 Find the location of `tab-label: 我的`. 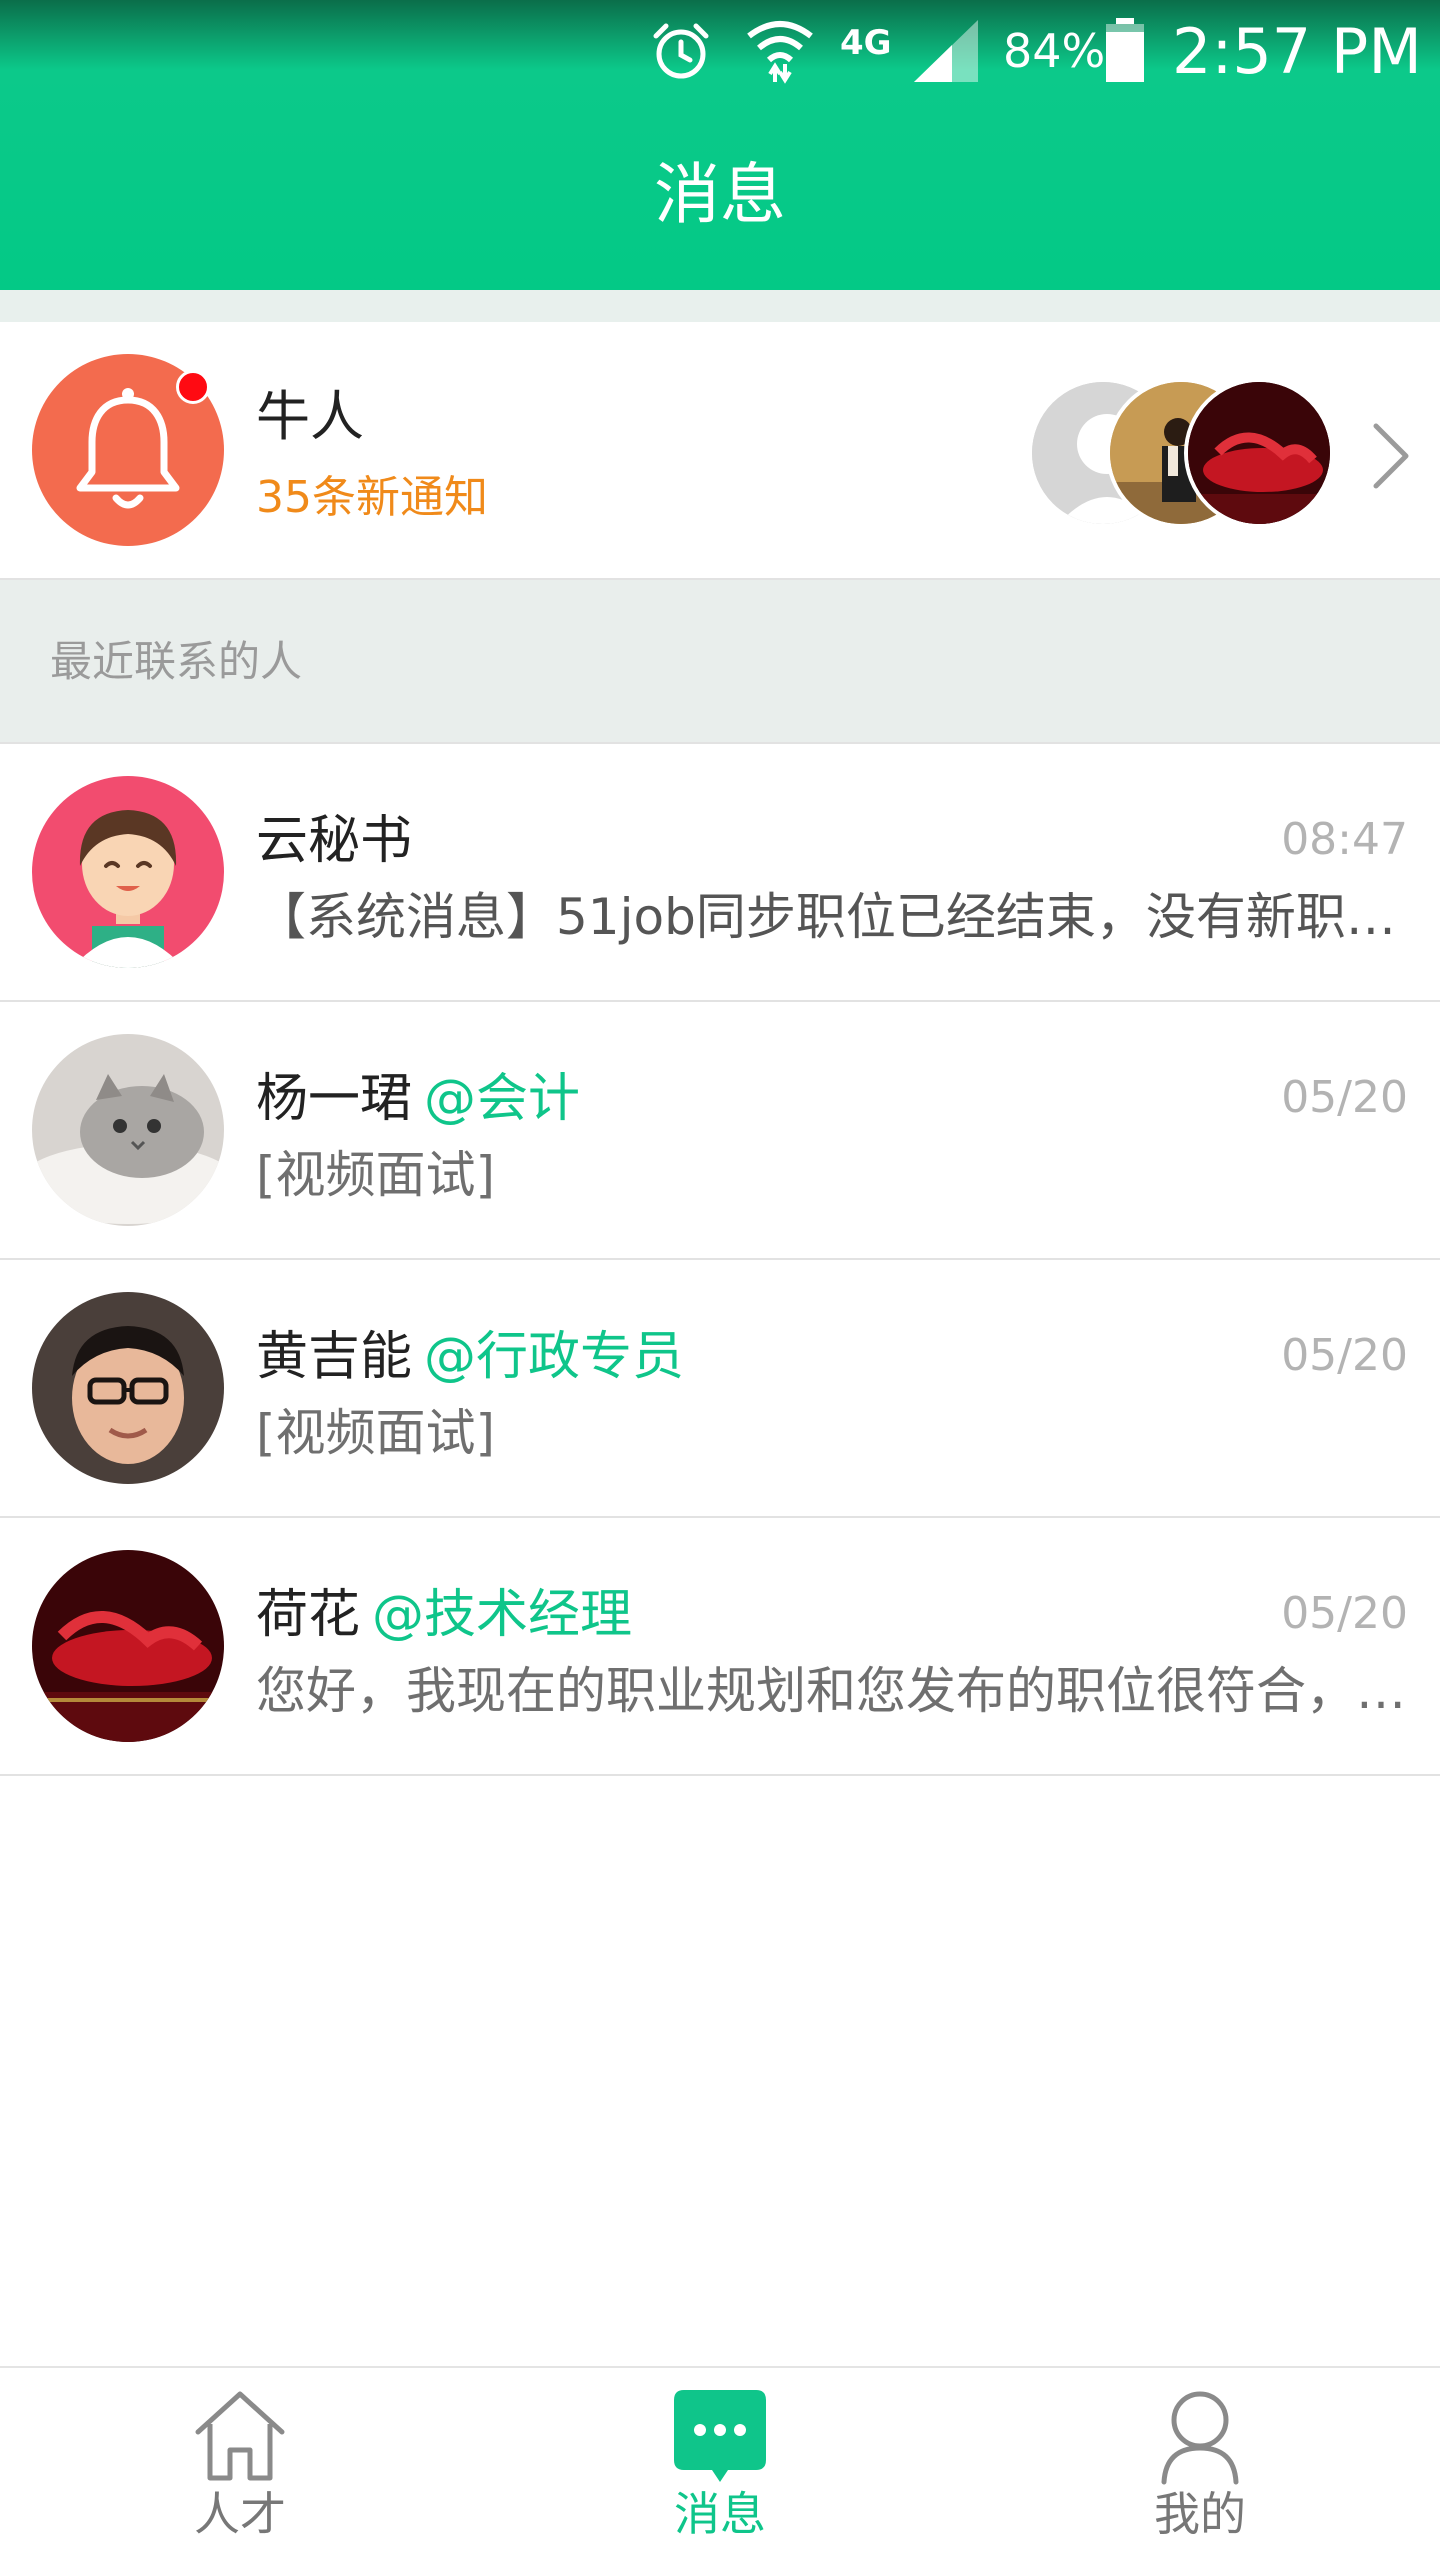

tab-label: 我的 is located at coordinates (1200, 2514).